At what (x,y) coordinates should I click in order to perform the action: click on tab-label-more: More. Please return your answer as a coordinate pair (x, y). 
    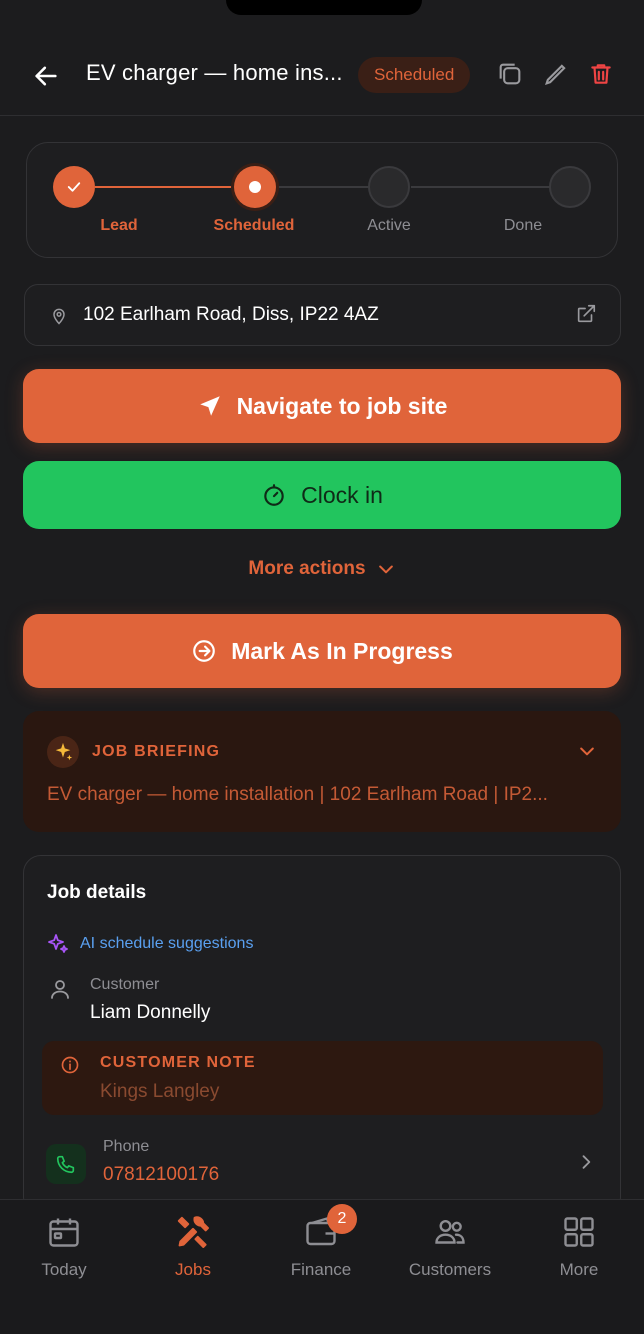
    Looking at the image, I should click on (579, 1269).